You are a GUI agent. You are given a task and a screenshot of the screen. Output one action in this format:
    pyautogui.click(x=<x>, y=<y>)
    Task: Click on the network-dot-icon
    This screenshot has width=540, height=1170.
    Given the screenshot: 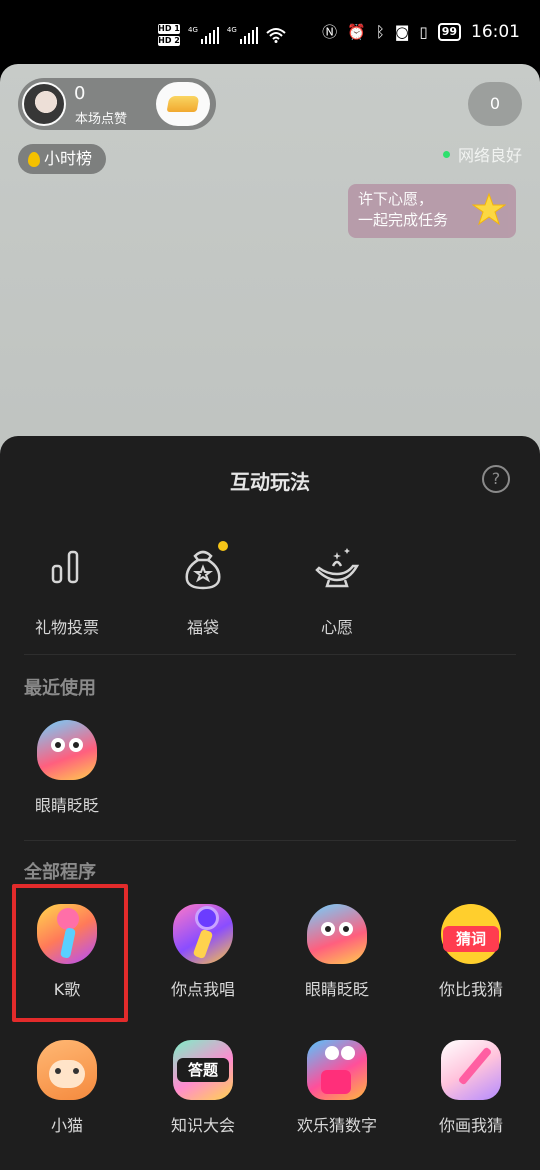 What is the action you would take?
    pyautogui.click(x=446, y=154)
    